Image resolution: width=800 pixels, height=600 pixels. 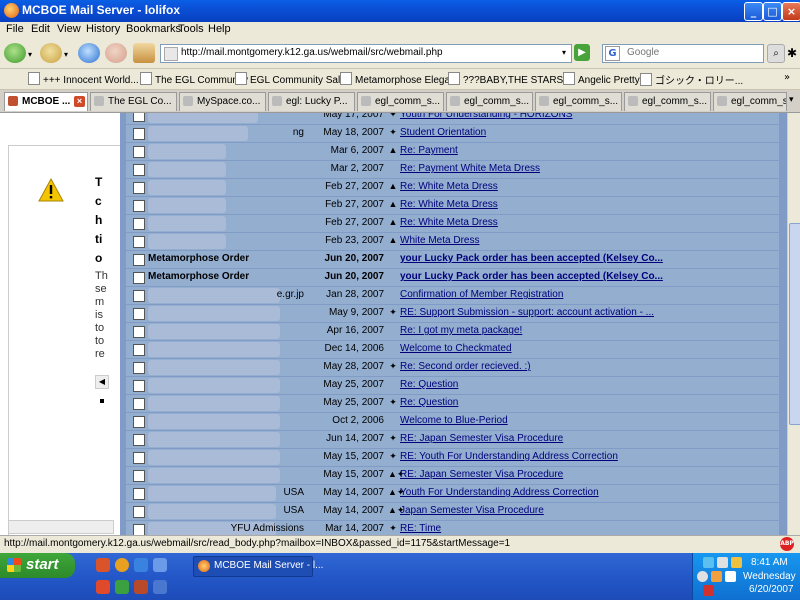 I want to click on forward-arrow-icon, so click(x=51, y=53).